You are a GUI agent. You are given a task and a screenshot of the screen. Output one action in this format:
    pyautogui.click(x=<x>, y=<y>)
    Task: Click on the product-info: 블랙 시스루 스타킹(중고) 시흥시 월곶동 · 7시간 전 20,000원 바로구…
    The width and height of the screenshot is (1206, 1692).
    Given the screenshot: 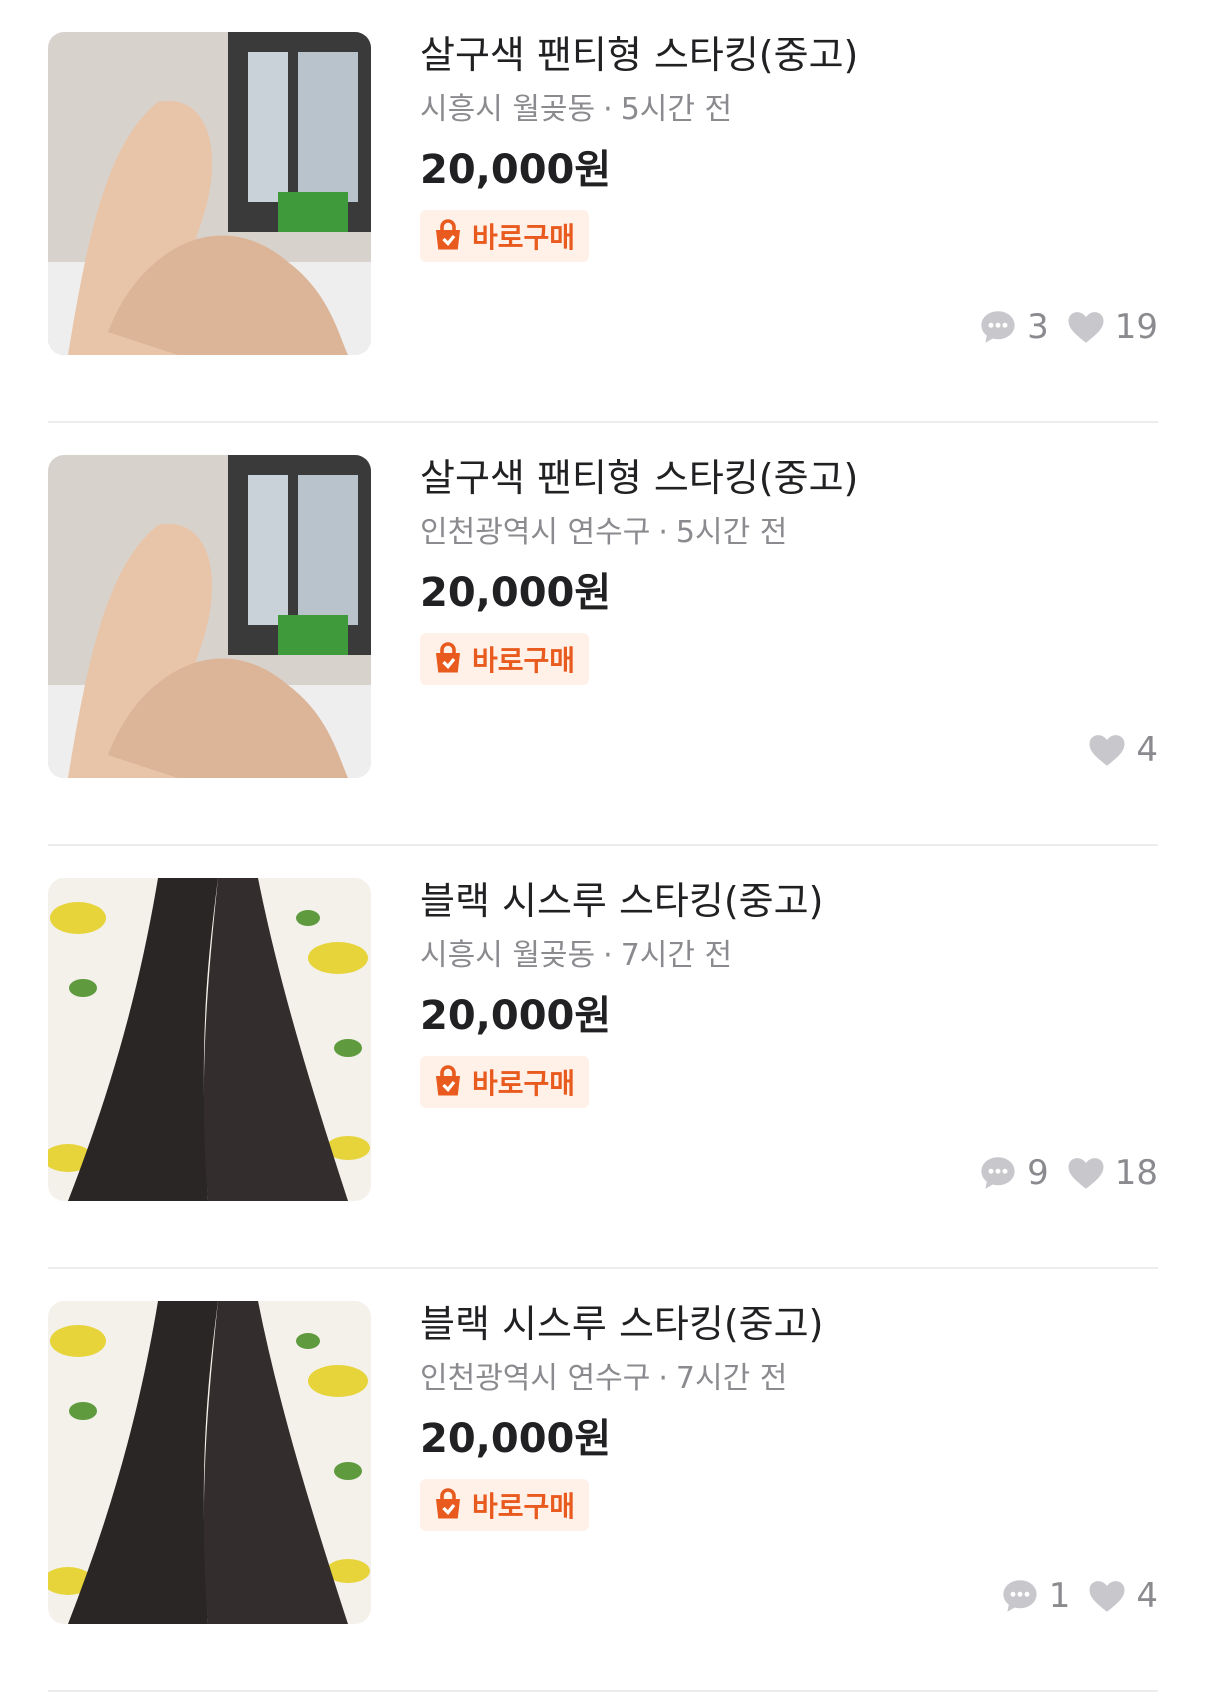 What is the action you would take?
    pyautogui.click(x=789, y=991)
    